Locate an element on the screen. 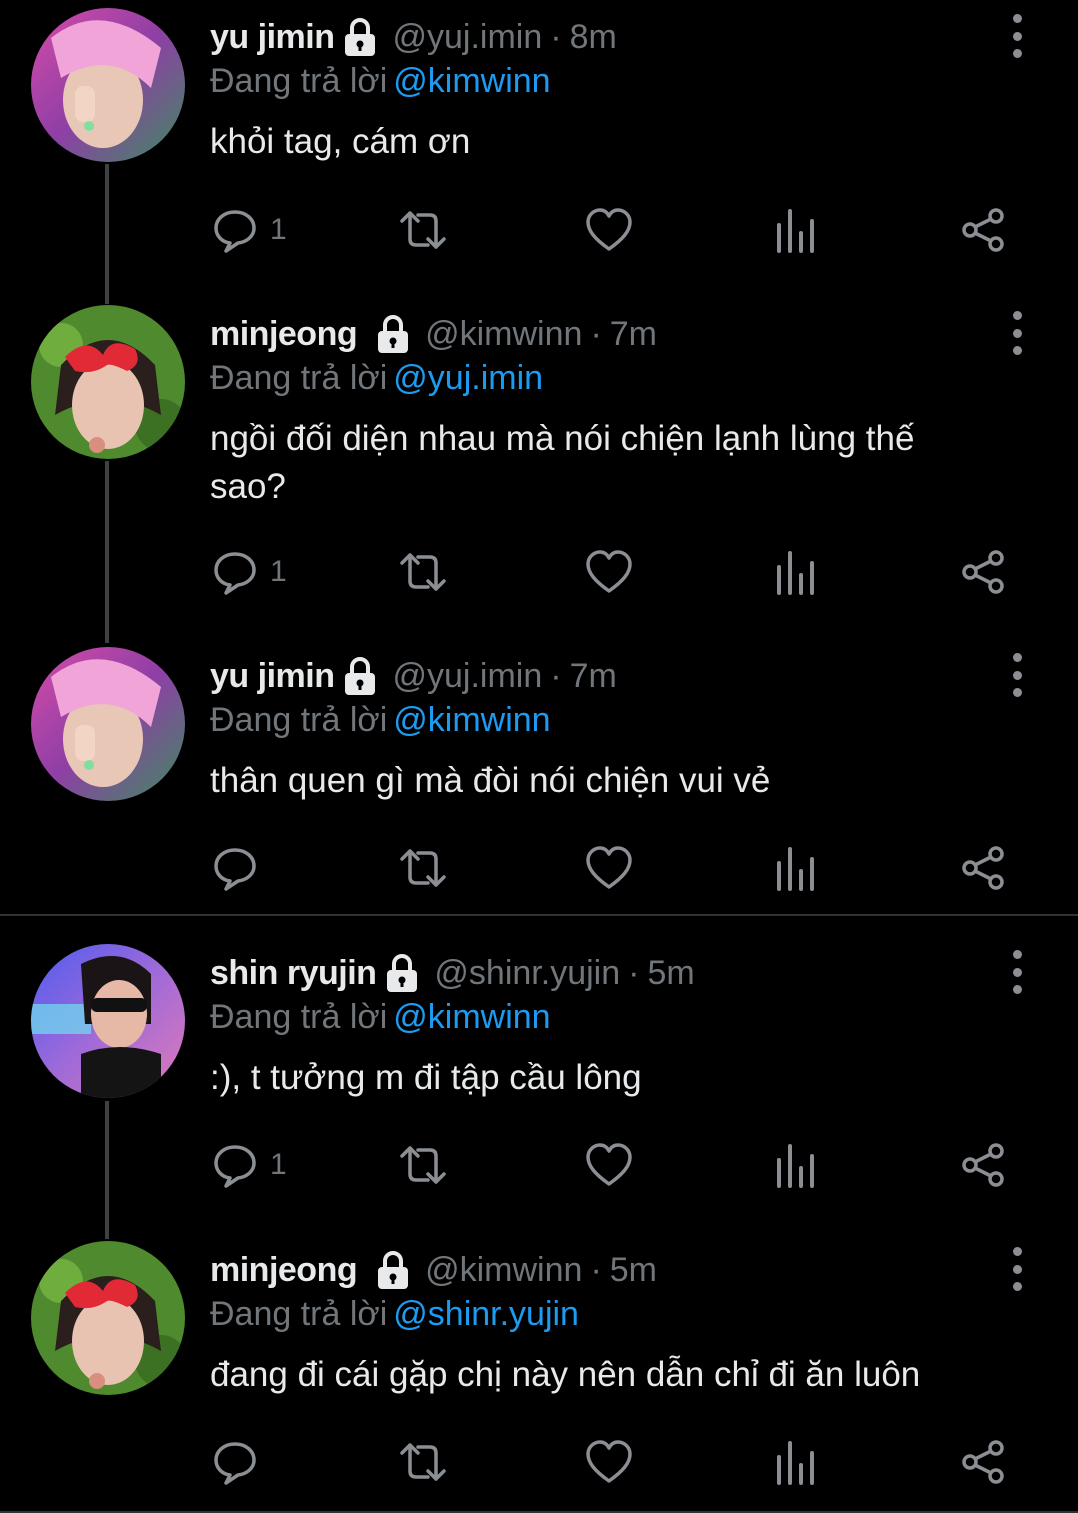 This screenshot has height=1513, width=1078. tweet-header: minjeong @kimwinn · 7m is located at coordinates (433, 334).